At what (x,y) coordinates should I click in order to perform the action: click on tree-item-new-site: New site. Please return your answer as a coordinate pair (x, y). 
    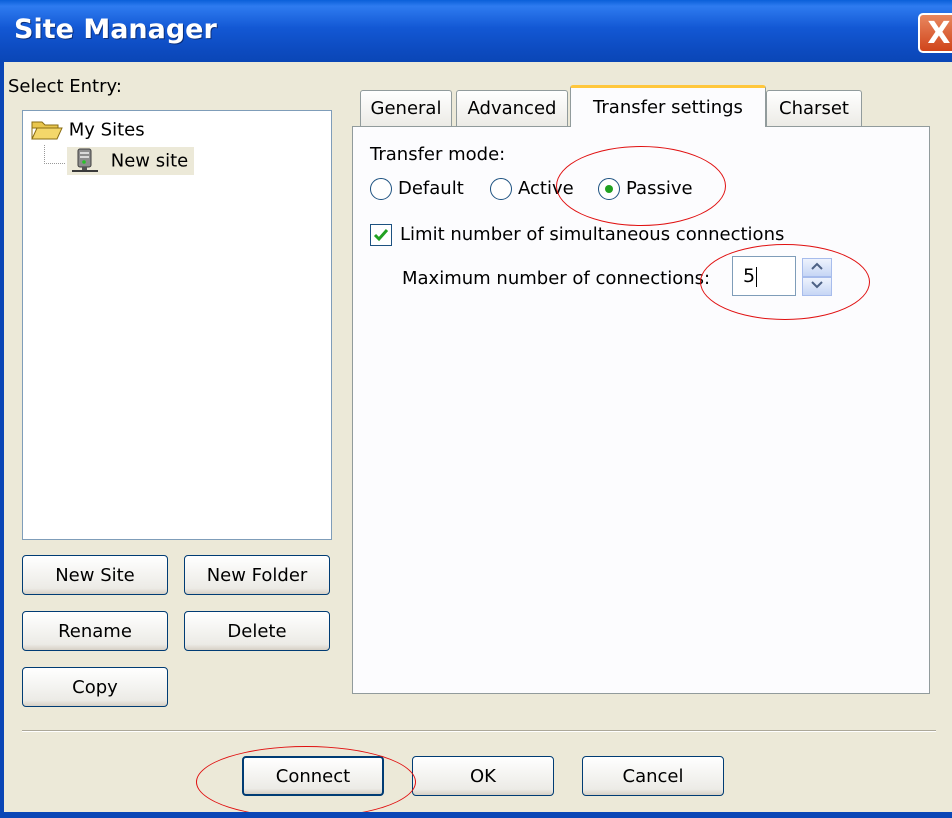
    Looking at the image, I should click on (131, 161).